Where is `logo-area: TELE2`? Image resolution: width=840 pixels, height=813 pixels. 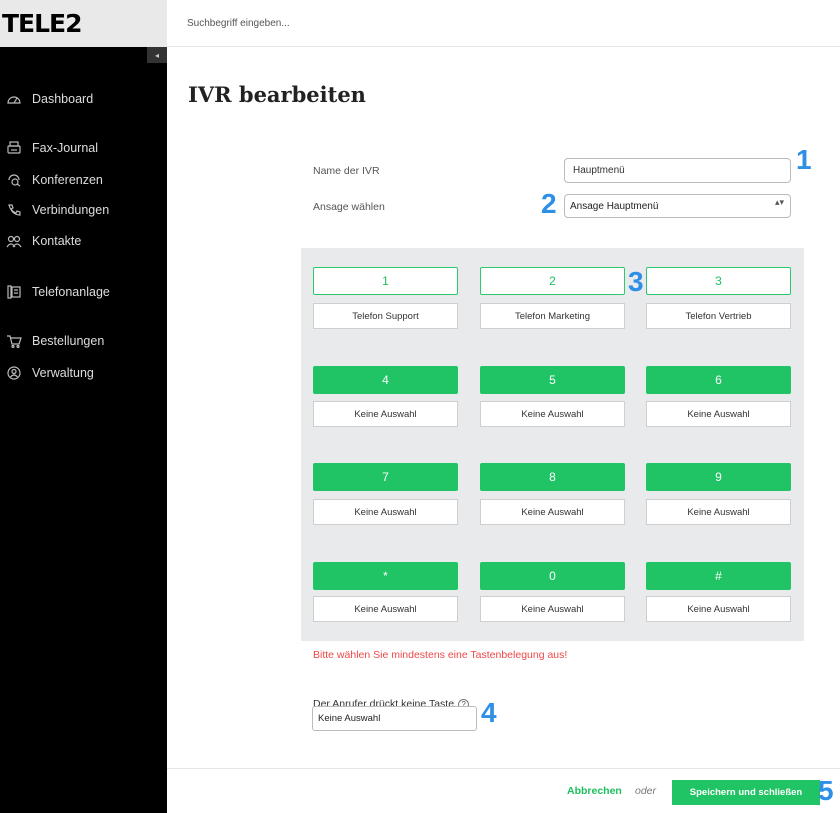
logo-area: TELE2 is located at coordinates (83, 23).